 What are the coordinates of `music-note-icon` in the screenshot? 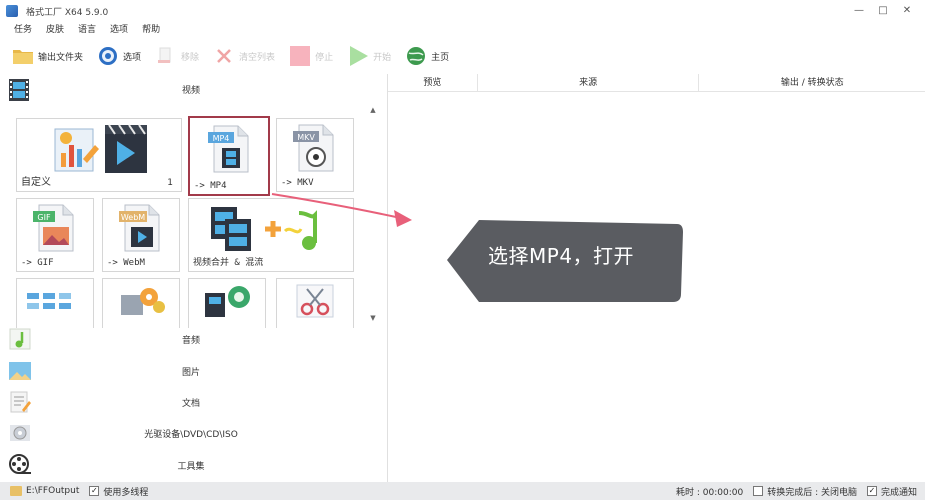 It's located at (20, 339).